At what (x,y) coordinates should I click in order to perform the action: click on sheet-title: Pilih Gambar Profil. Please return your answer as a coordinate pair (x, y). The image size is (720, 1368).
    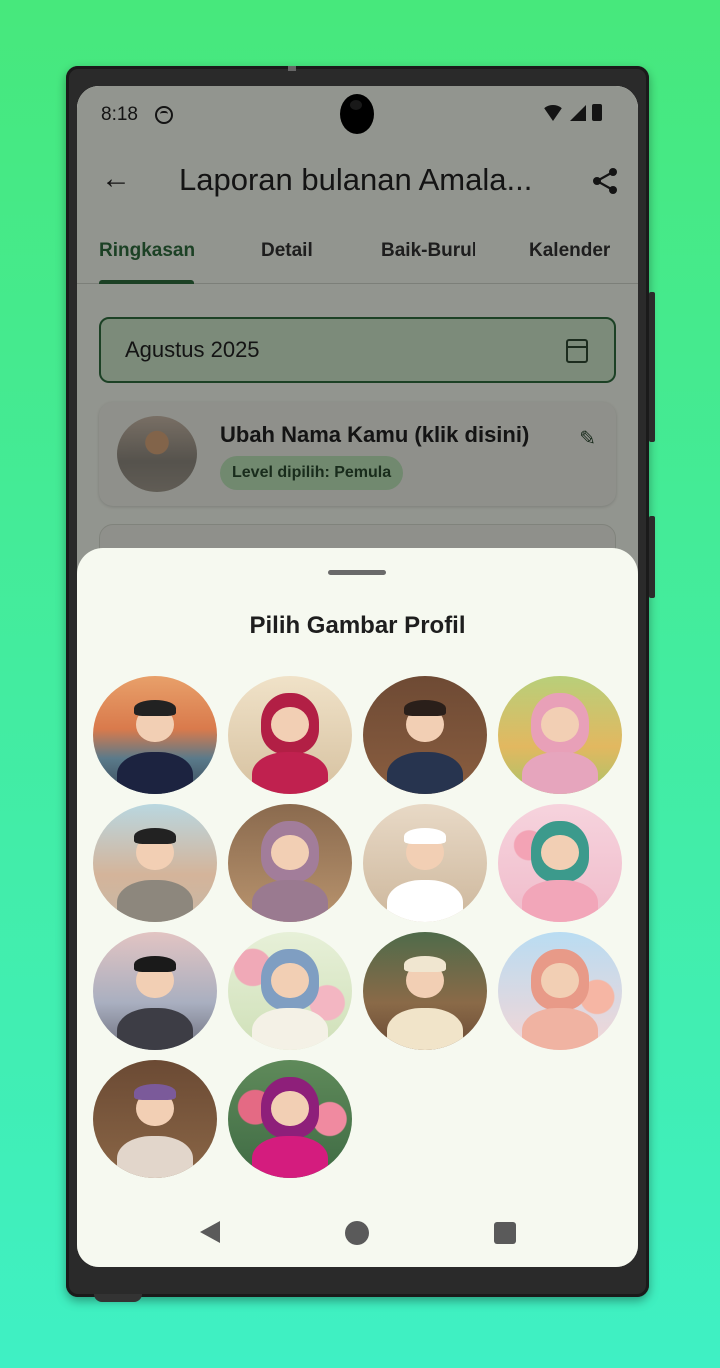
    Looking at the image, I should click on (357, 625).